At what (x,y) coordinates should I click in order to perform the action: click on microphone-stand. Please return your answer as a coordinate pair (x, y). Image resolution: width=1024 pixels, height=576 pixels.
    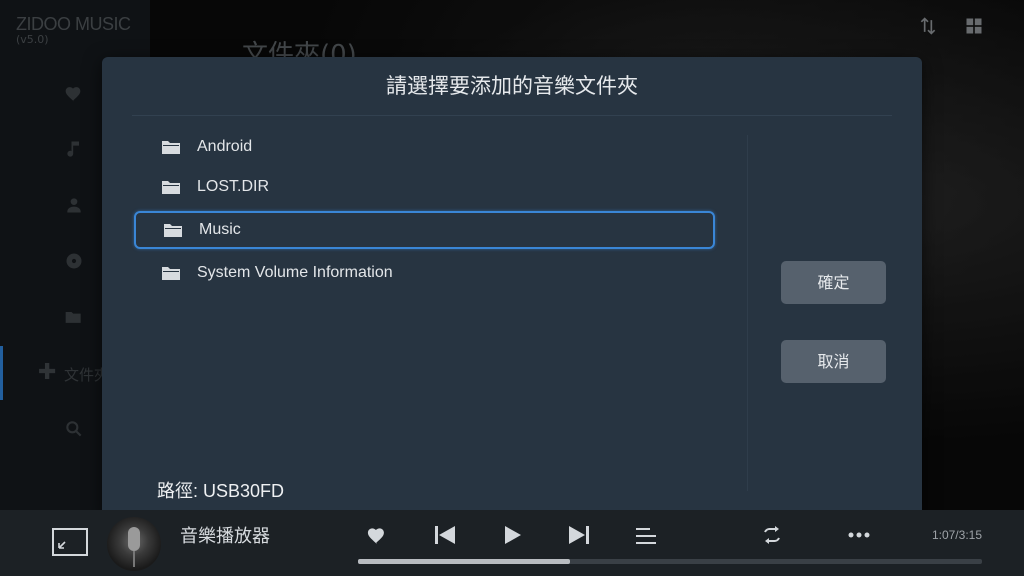
    Looking at the image, I should click on (134, 559).